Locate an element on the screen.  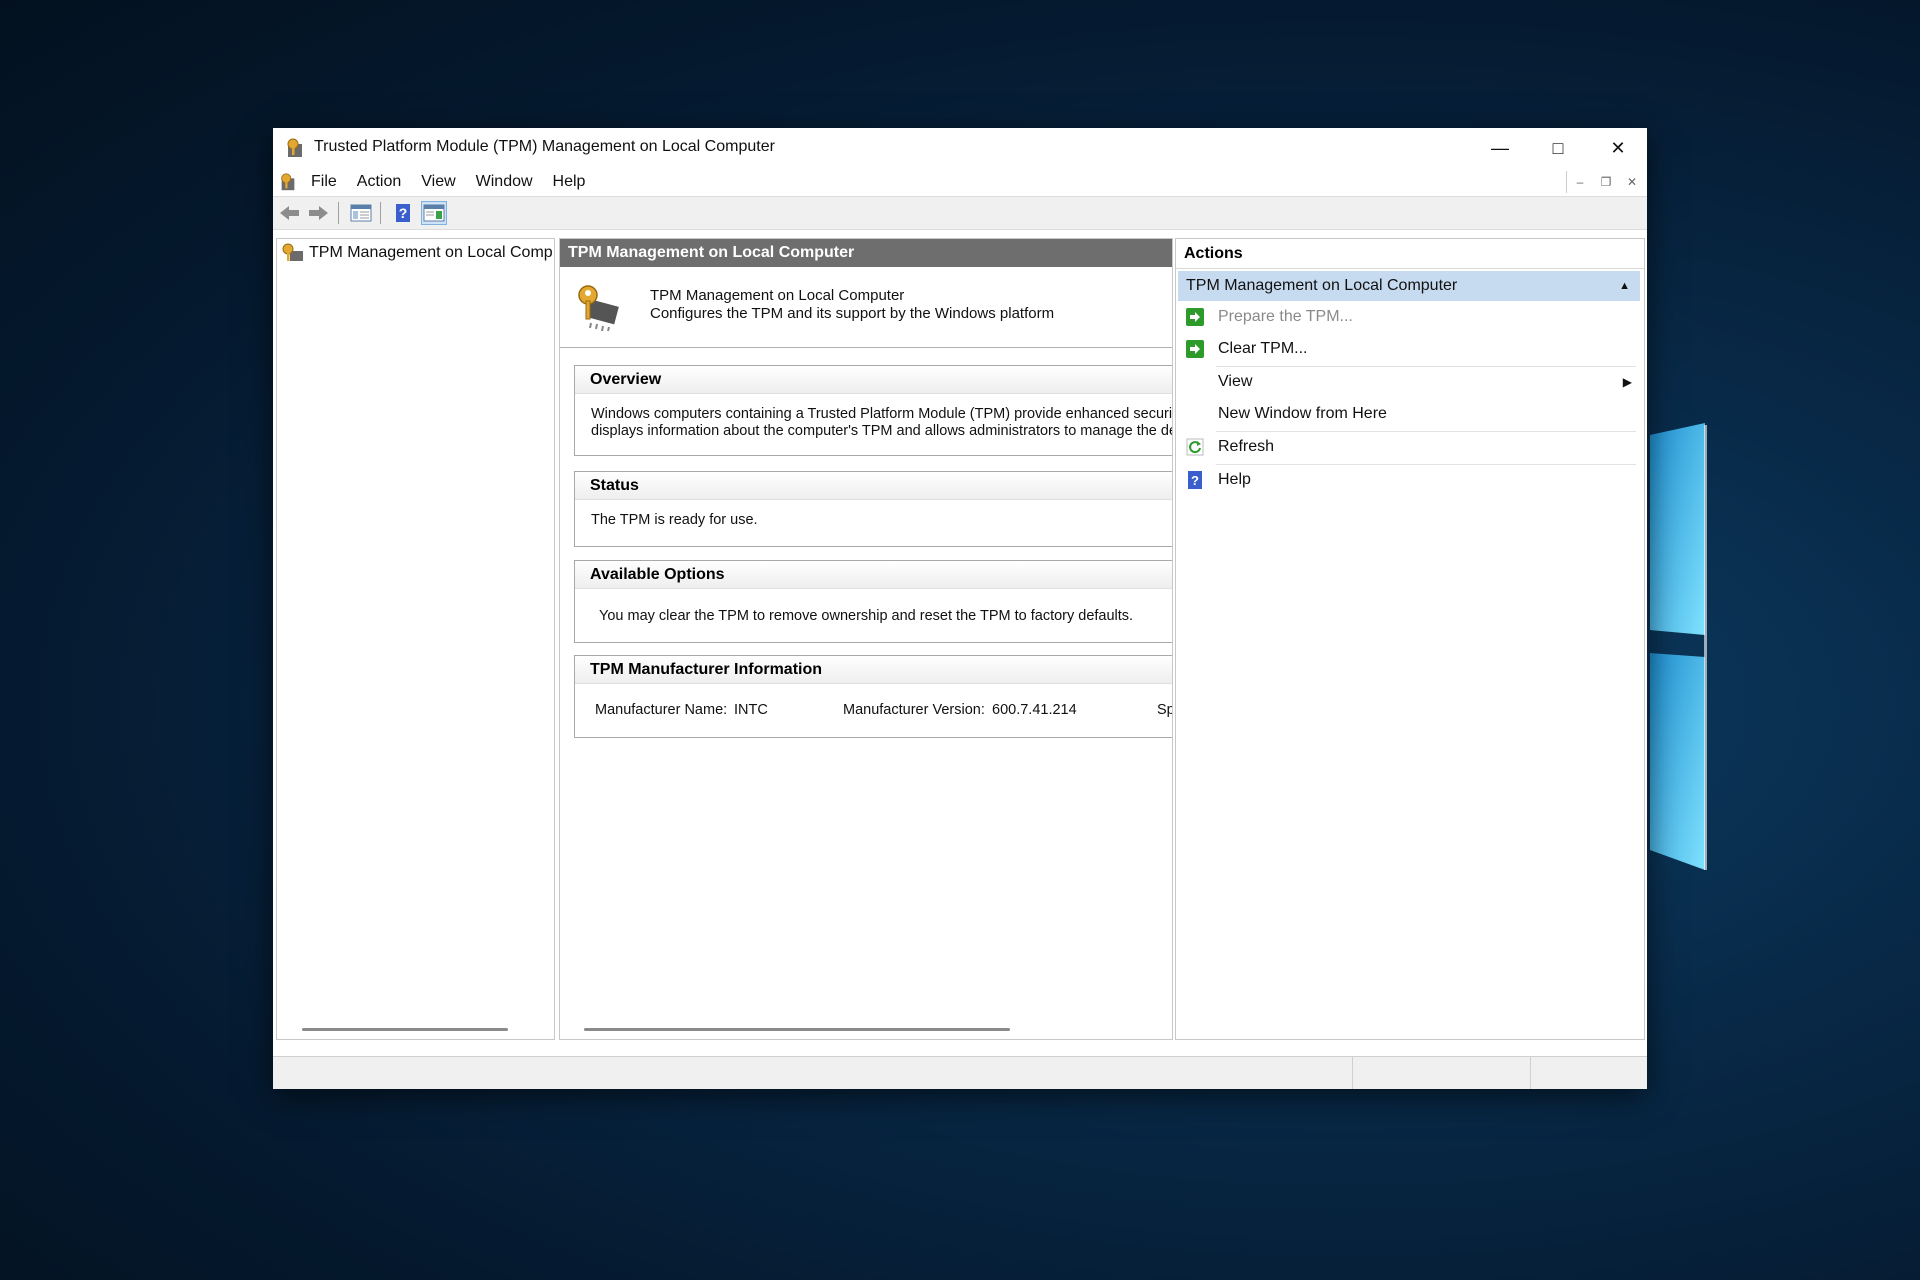
status-heading: Status is located at coordinates (873, 486).